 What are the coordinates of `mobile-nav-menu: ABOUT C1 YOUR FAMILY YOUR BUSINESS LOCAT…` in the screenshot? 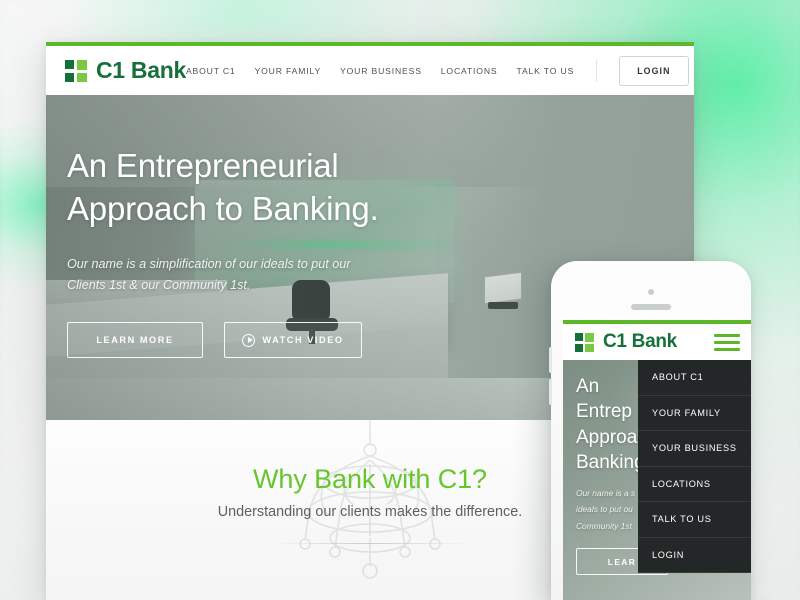 It's located at (694, 466).